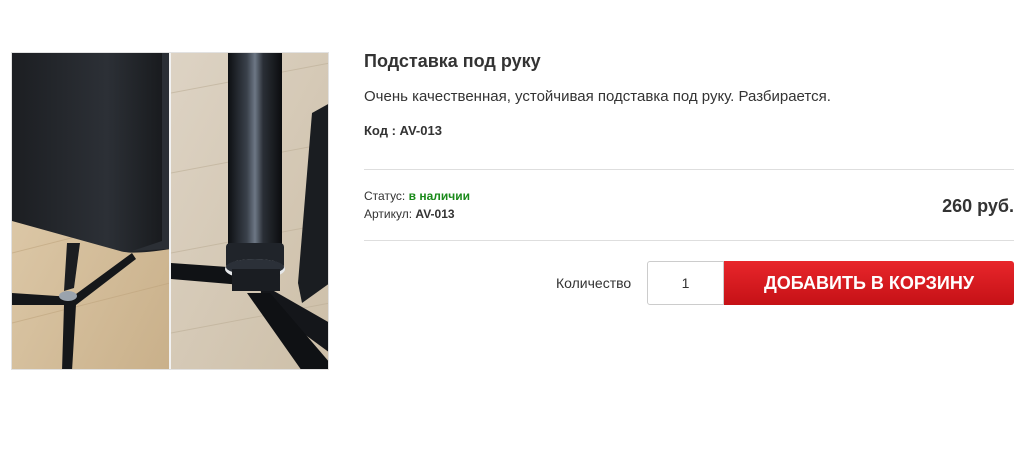 This screenshot has width=1024, height=456. Describe the element at coordinates (978, 206) in the screenshot. I see `product-price: 260 руб.` at that location.